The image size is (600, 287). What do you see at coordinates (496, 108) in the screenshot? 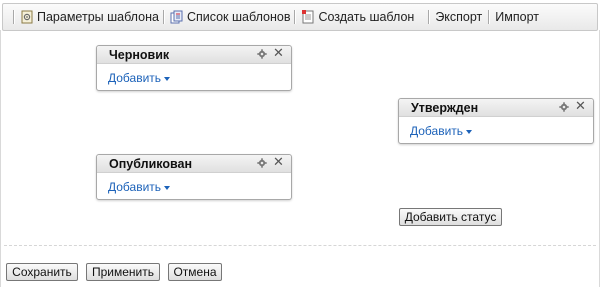
I see `status-card-header: Утвержден ✕` at bounding box center [496, 108].